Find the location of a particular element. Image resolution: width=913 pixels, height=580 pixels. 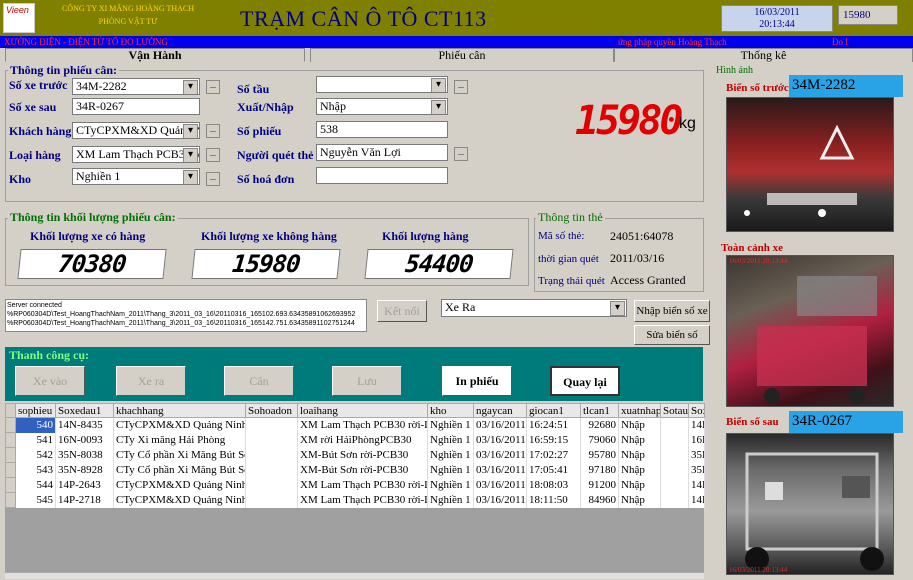

table-cell: 84960 is located at coordinates (599, 500).